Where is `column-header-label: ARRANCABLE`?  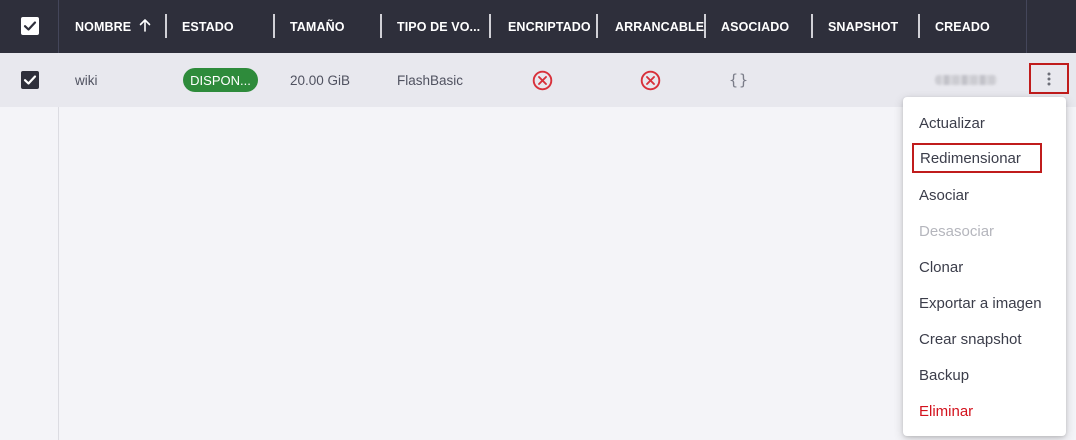
column-header-label: ARRANCABLE is located at coordinates (660, 26).